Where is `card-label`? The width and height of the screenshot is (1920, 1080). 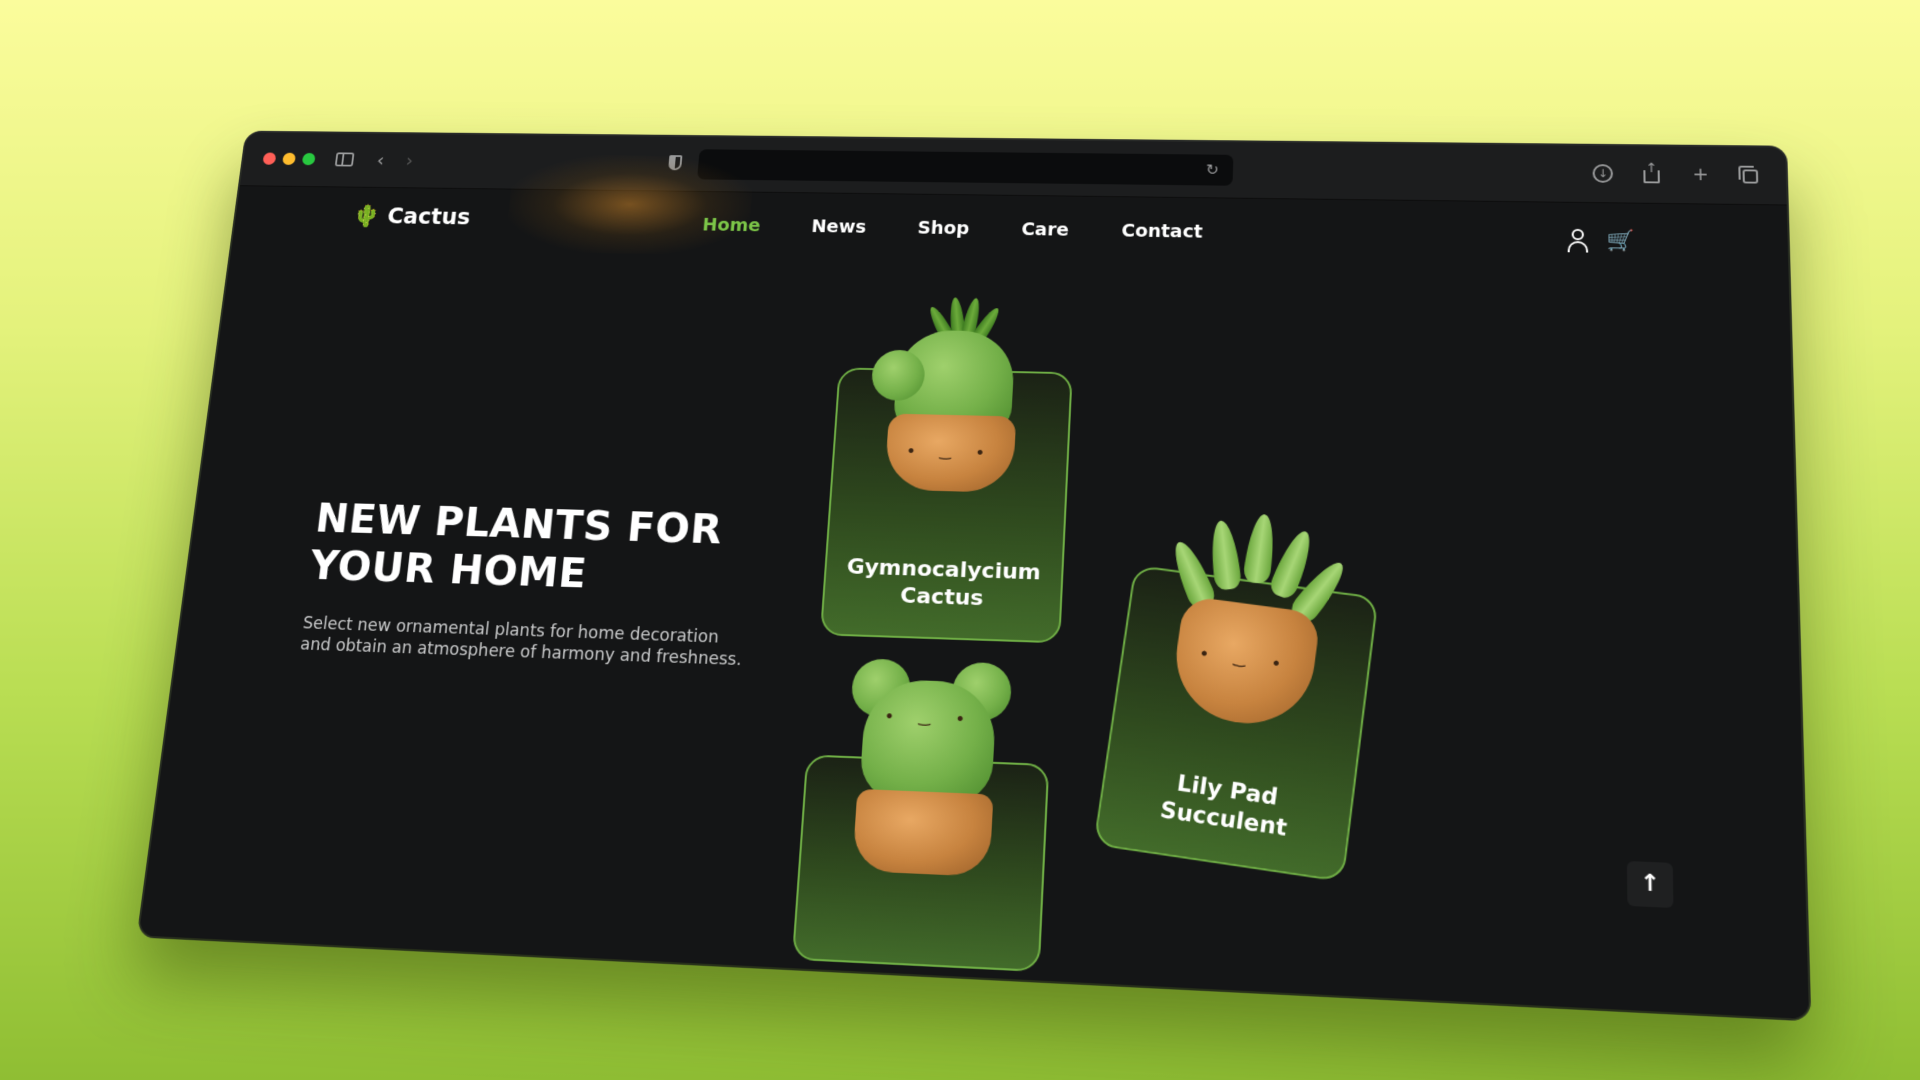
card-label is located at coordinates (917, 937).